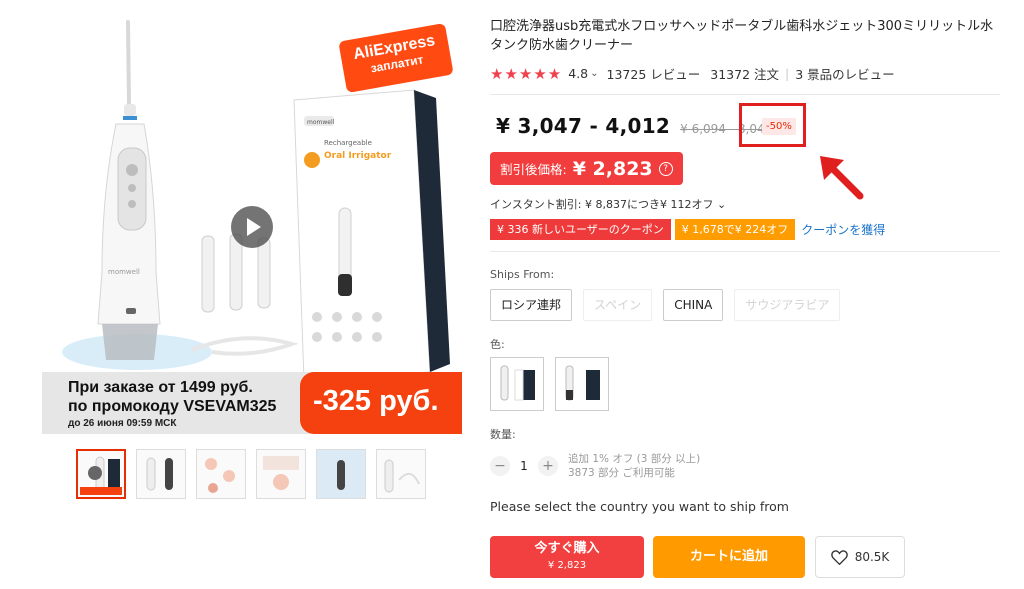 This screenshot has height=589, width=1024. What do you see at coordinates (321, 122) in the screenshot?
I see `box-brand: momwell` at bounding box center [321, 122].